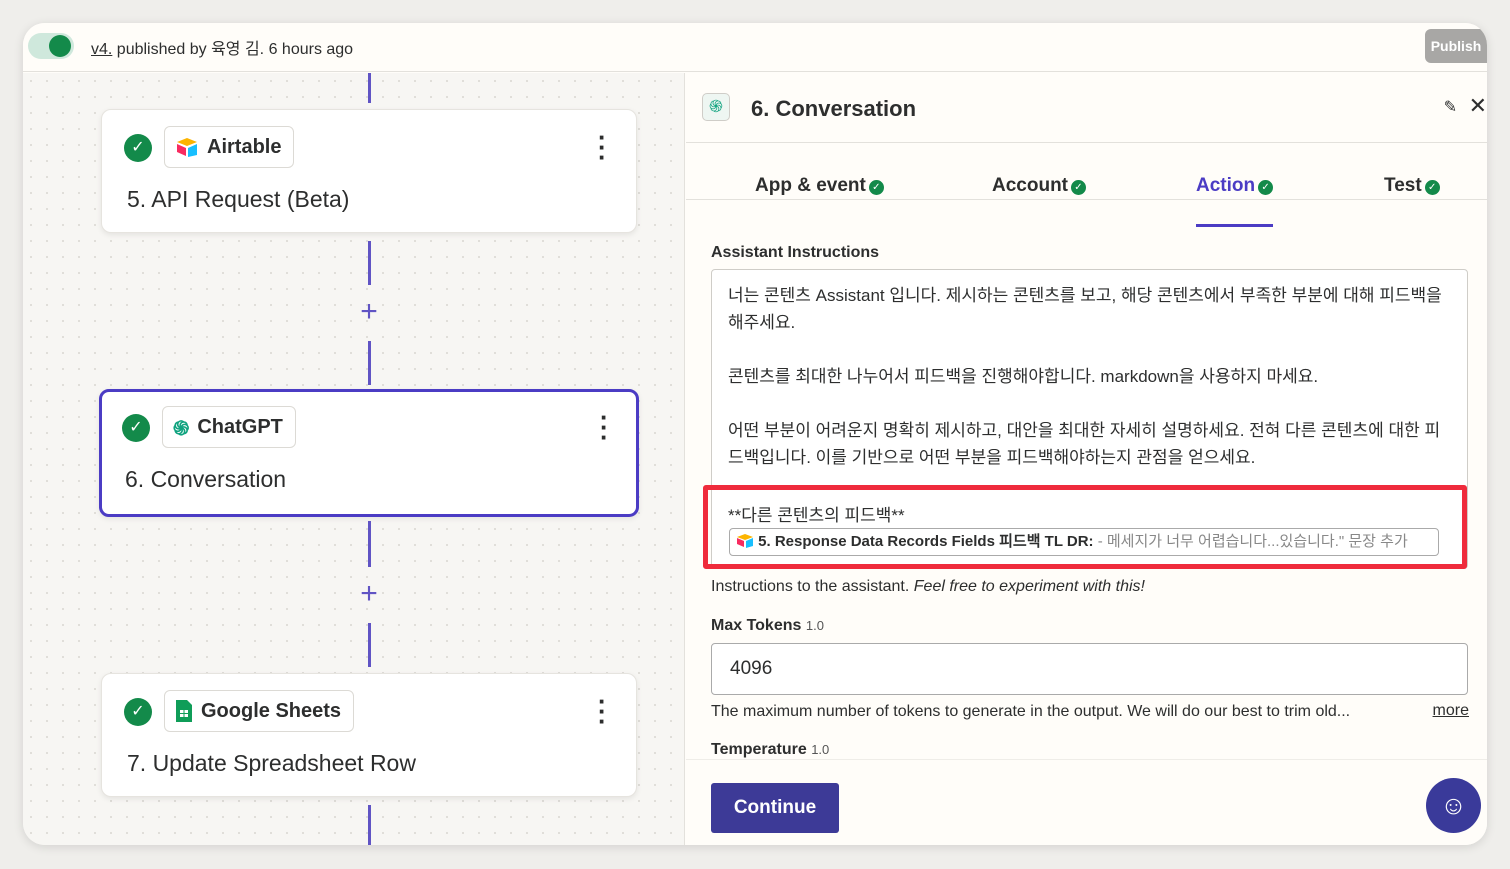  Describe the element at coordinates (1226, 185) in the screenshot. I see `tab-label: Action` at that location.